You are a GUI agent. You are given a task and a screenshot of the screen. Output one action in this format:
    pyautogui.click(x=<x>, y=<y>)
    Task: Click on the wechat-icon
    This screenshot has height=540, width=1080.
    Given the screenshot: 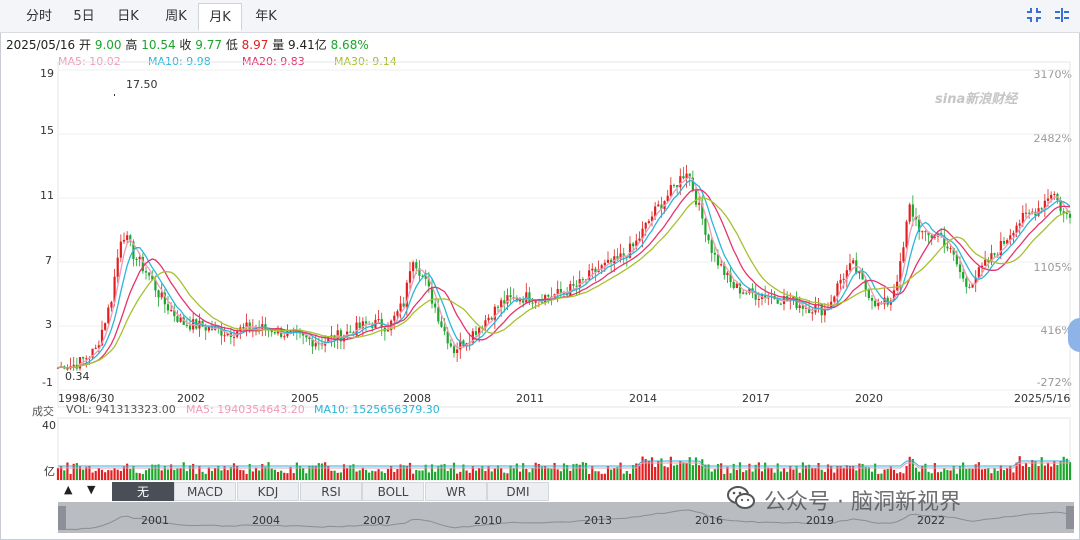 What is the action you would take?
    pyautogui.click(x=741, y=497)
    